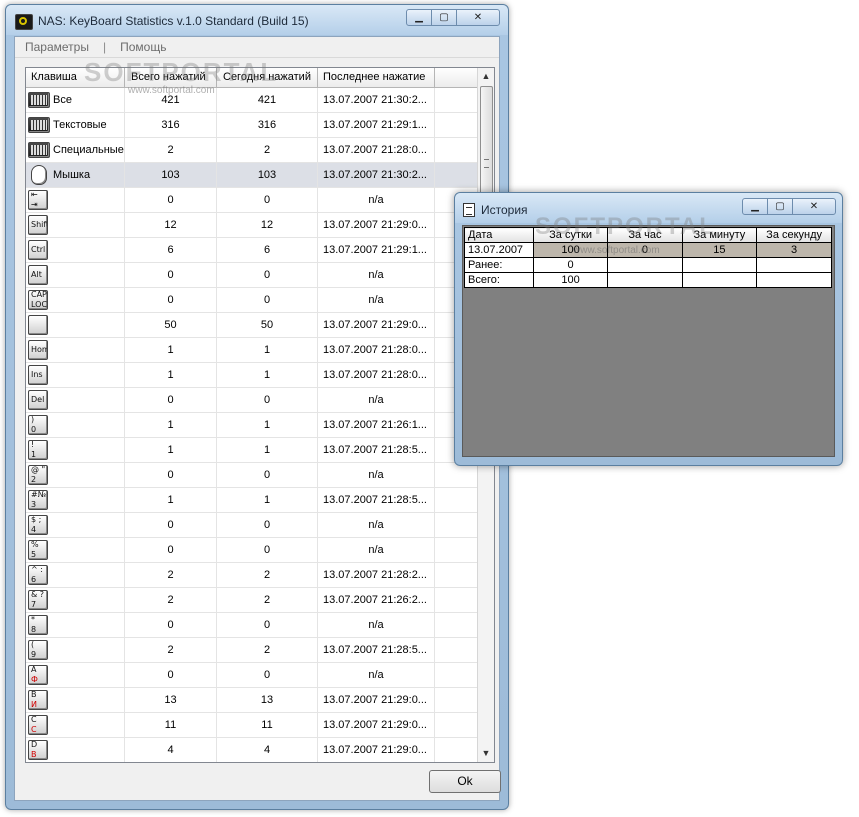  Describe the element at coordinates (38, 700) in the screenshot. I see `key-b-icon: BИ` at that location.